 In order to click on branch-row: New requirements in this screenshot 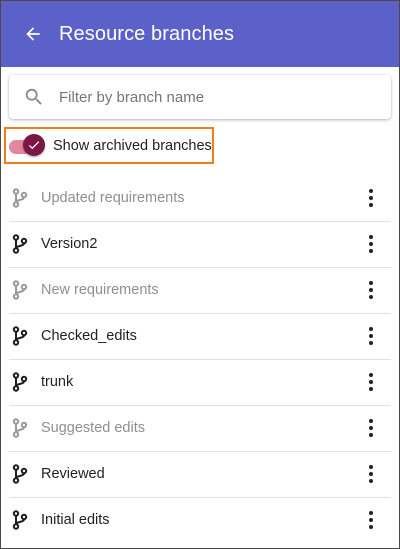, I will do `click(200, 290)`.